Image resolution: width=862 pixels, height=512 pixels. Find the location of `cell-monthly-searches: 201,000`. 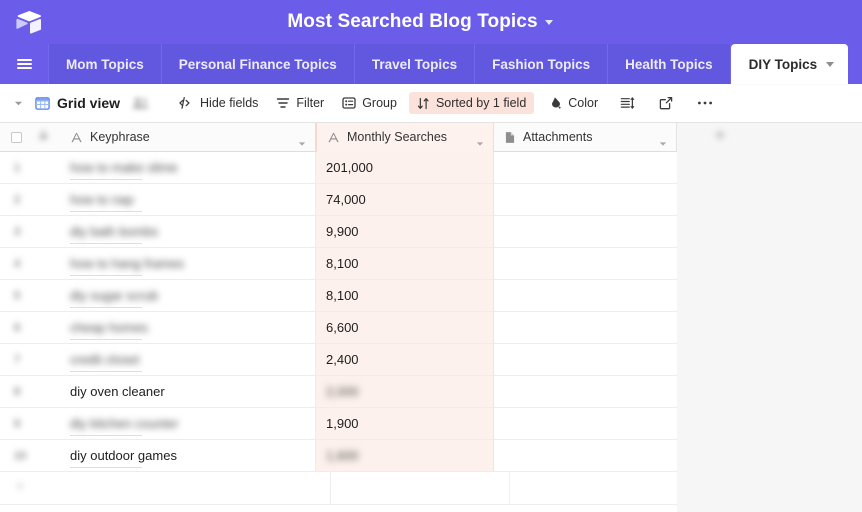

cell-monthly-searches: 201,000 is located at coordinates (405, 167).